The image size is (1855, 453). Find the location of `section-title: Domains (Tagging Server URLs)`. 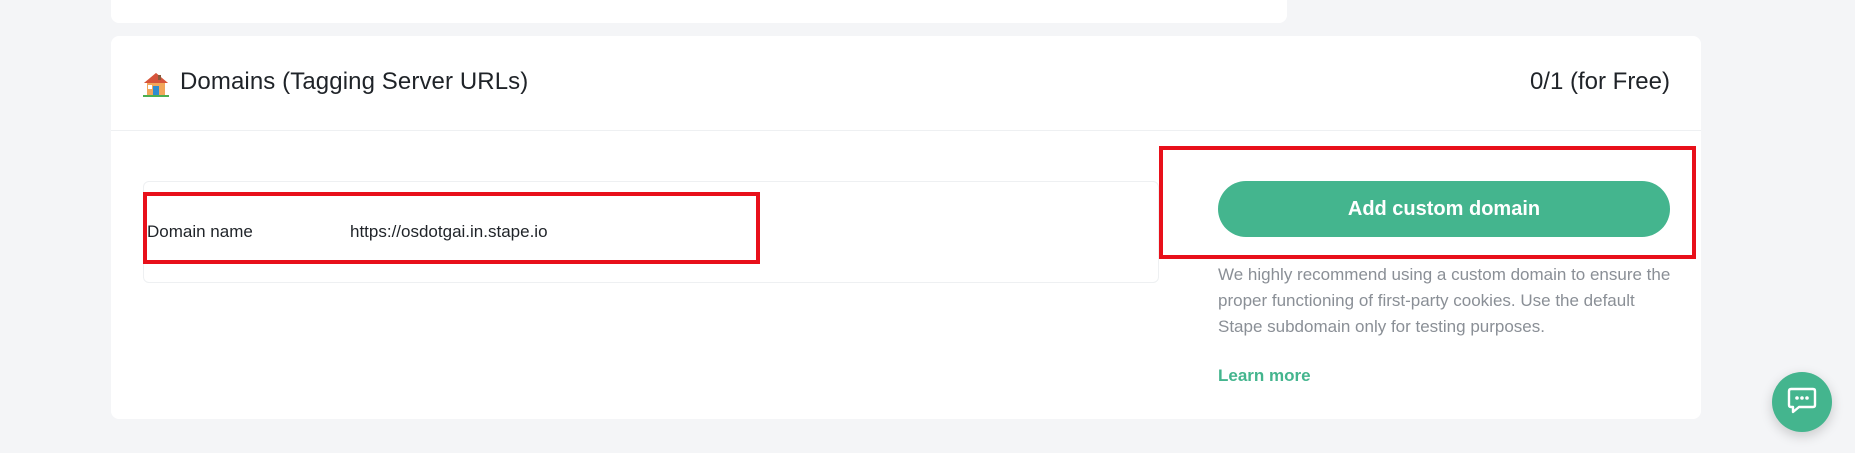

section-title: Domains (Tagging Server URLs) is located at coordinates (354, 81).